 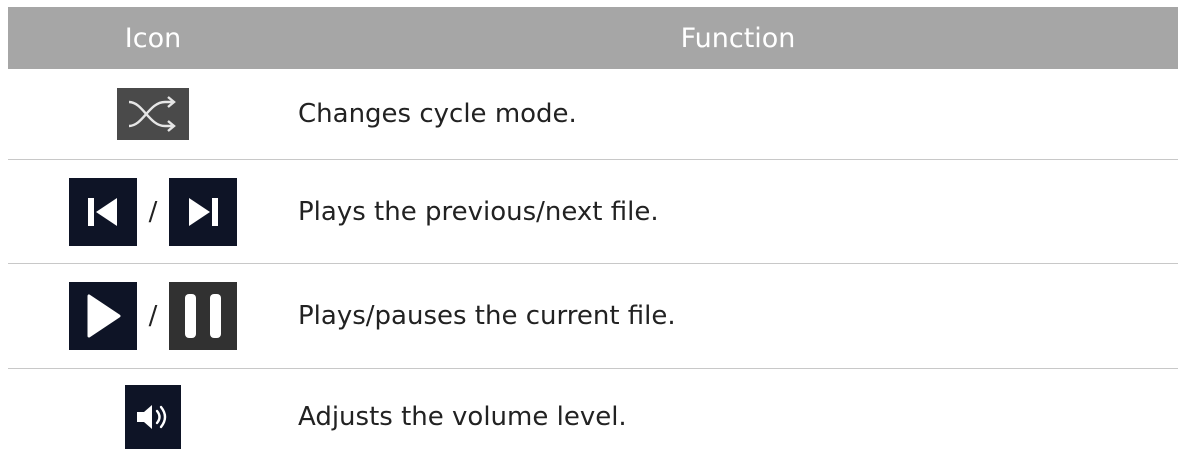 I want to click on header-function: Function, so click(x=738, y=38).